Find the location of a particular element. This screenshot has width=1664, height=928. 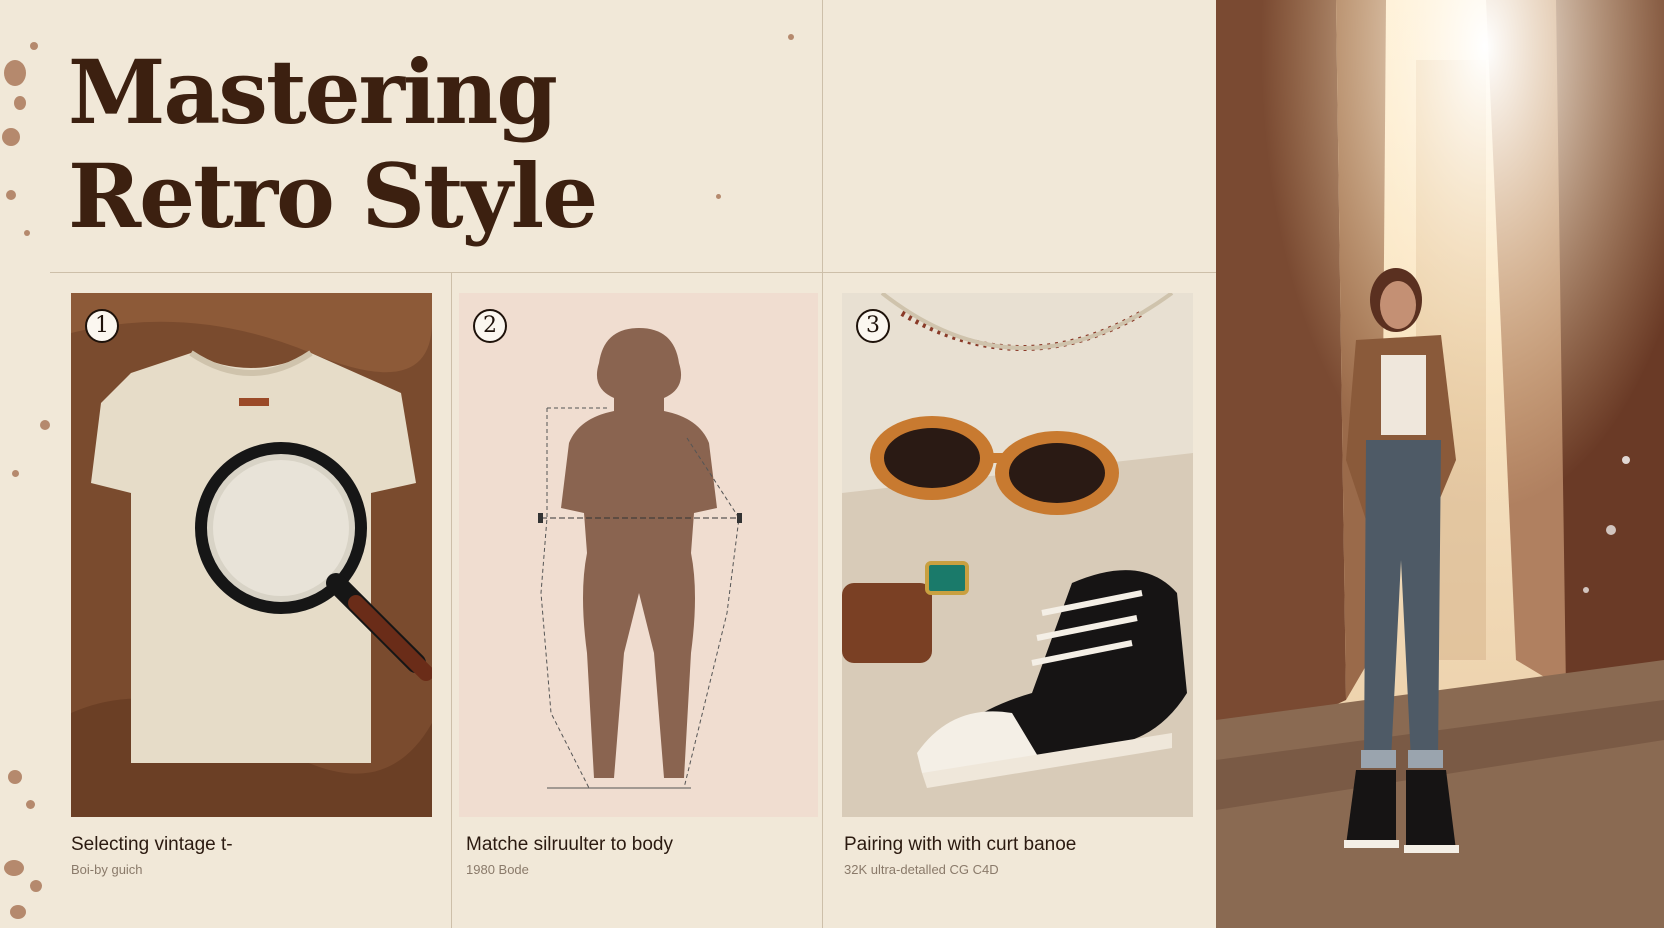

step-3-caption: Pairing with with curt banoe is located at coordinates (960, 844).